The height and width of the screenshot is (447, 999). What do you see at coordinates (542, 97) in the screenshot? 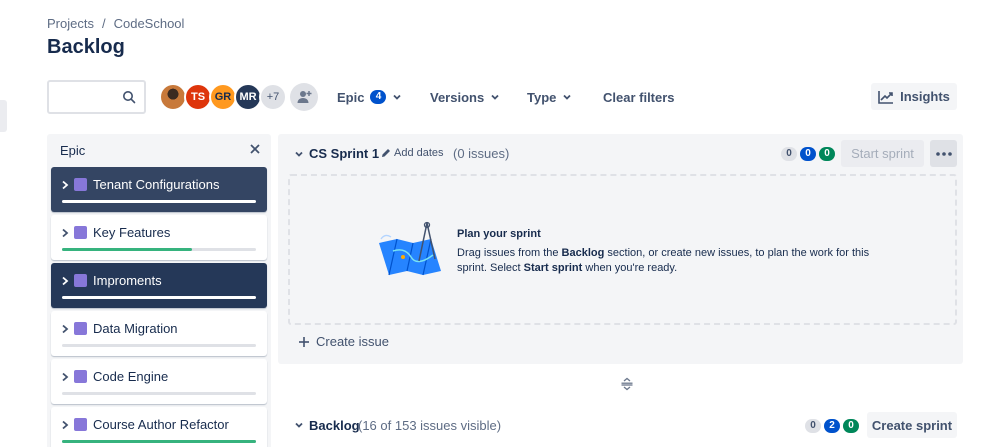
I see `type-filter-label: Type` at bounding box center [542, 97].